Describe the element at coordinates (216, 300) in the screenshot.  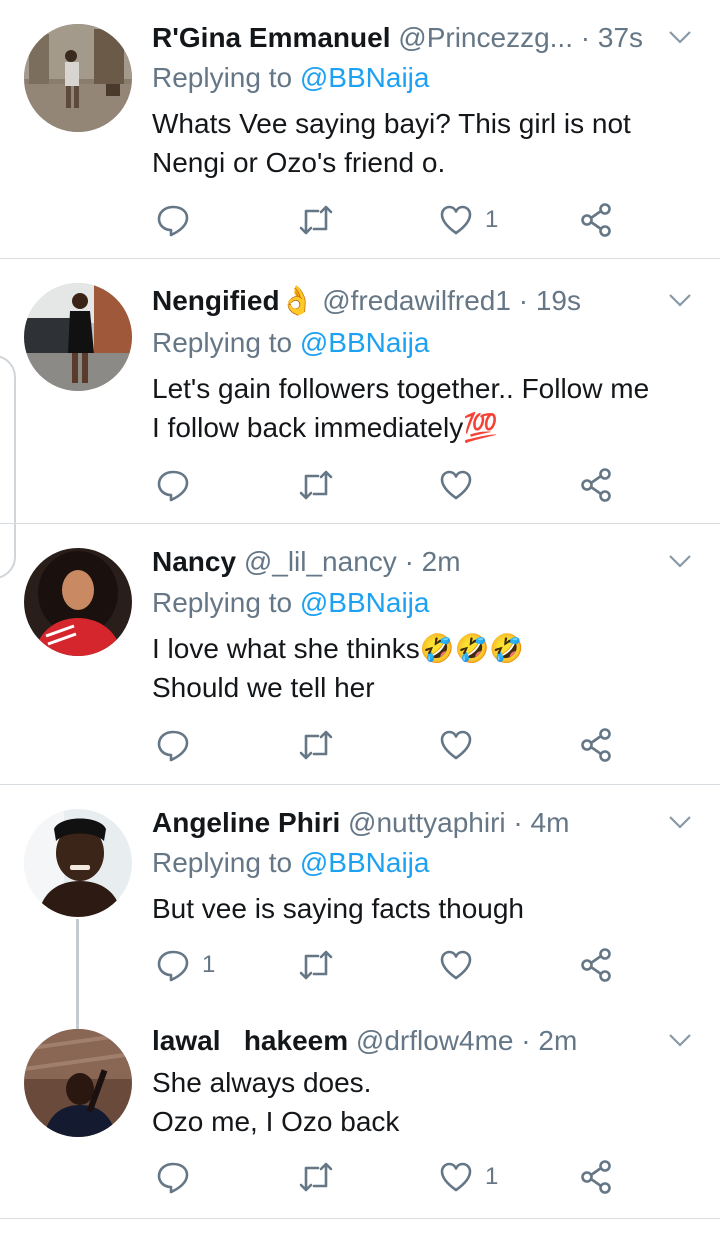
I see `author-name: Nengified` at that location.